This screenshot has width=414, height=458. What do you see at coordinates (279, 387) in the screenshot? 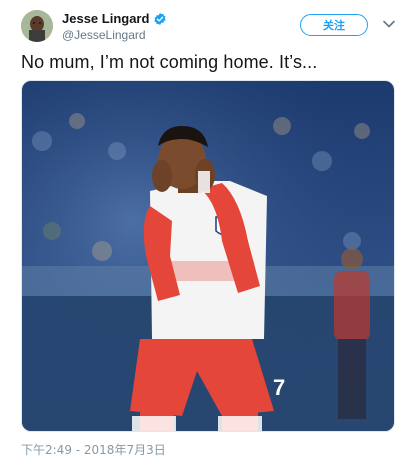
I see `shirt-number: 7` at bounding box center [279, 387].